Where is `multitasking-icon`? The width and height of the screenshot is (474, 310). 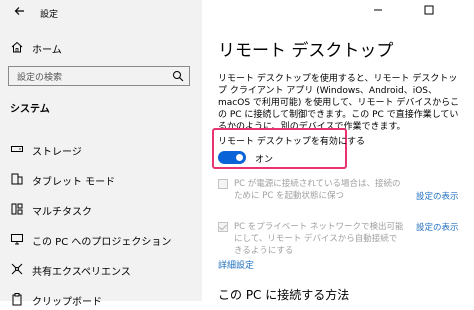
multitasking-icon is located at coordinates (17, 209).